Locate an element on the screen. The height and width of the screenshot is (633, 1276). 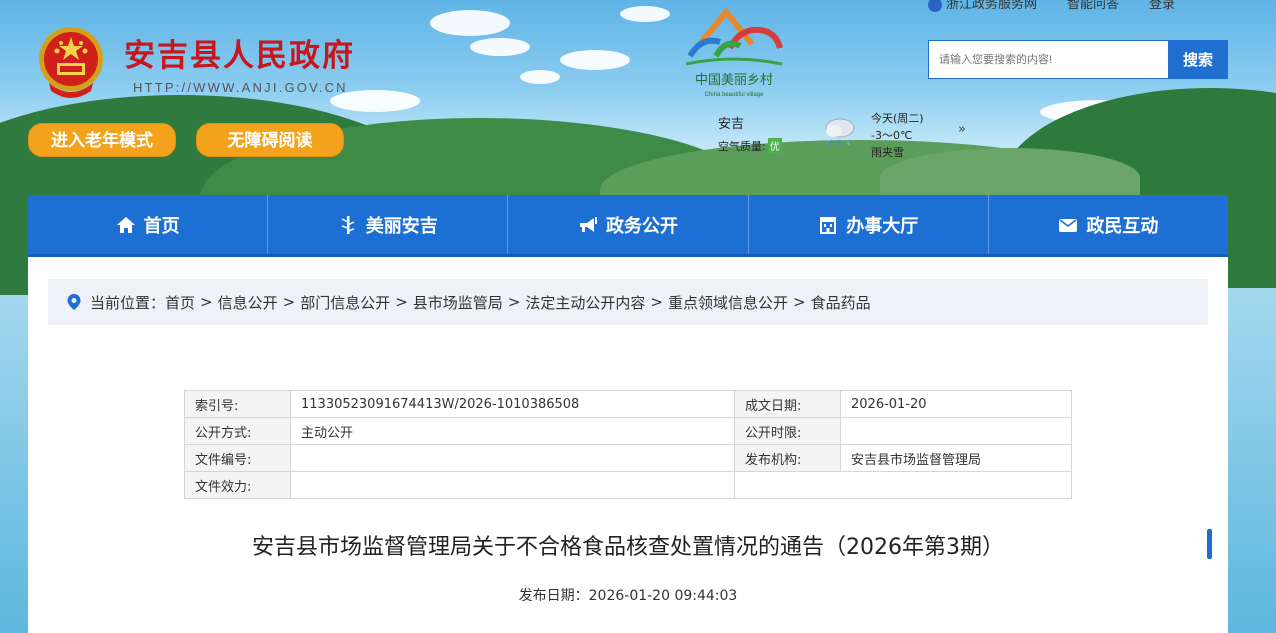
weather-city: 安吉 is located at coordinates (731, 124).